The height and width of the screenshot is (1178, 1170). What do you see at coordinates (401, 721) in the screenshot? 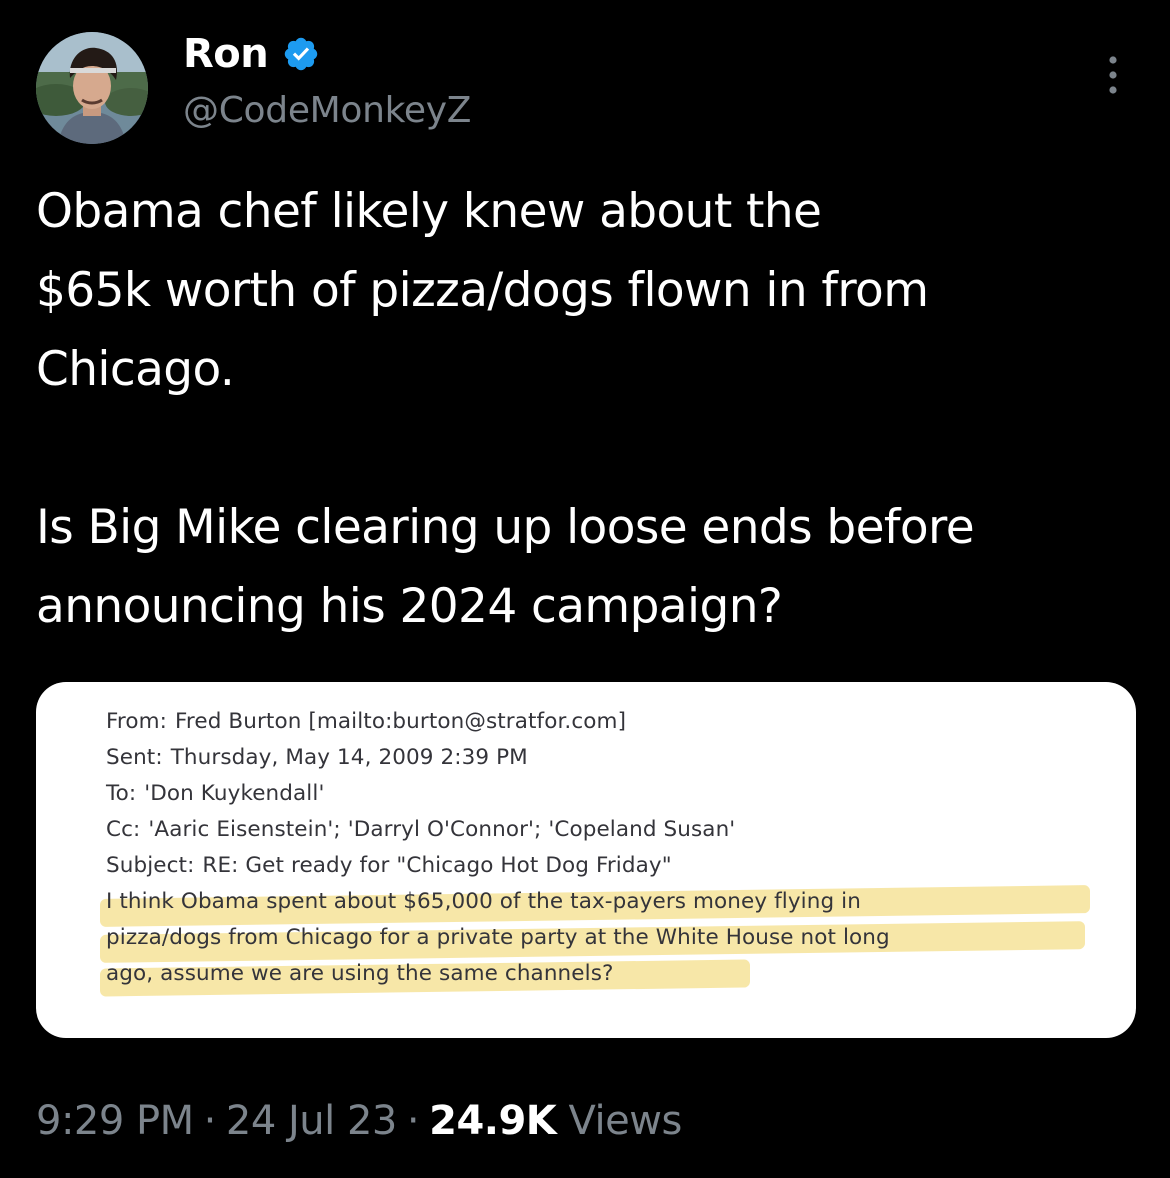
I see `email-from-value: Fred Burton [mailto:burton@stratfor.com]` at bounding box center [401, 721].